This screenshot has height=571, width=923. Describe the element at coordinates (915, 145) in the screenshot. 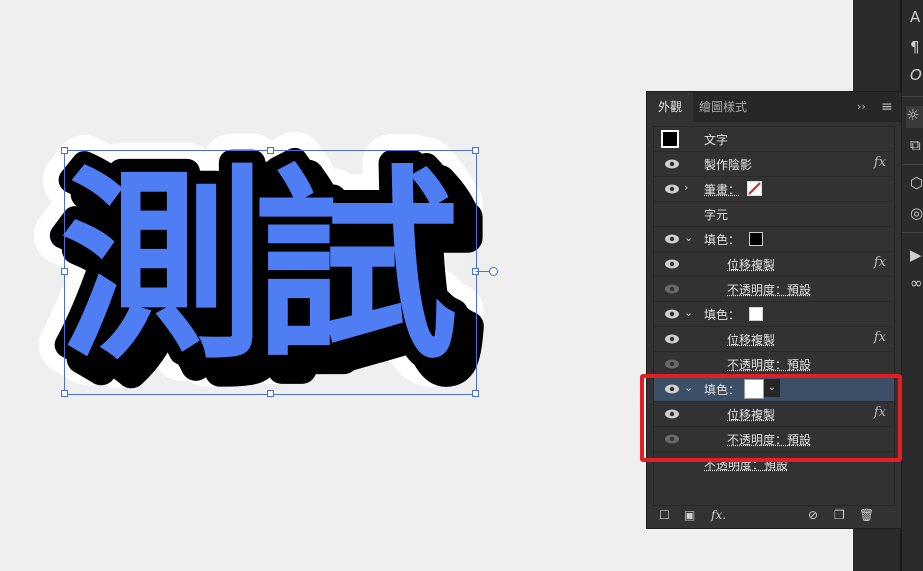

I see `transform-icon: ⧉` at that location.